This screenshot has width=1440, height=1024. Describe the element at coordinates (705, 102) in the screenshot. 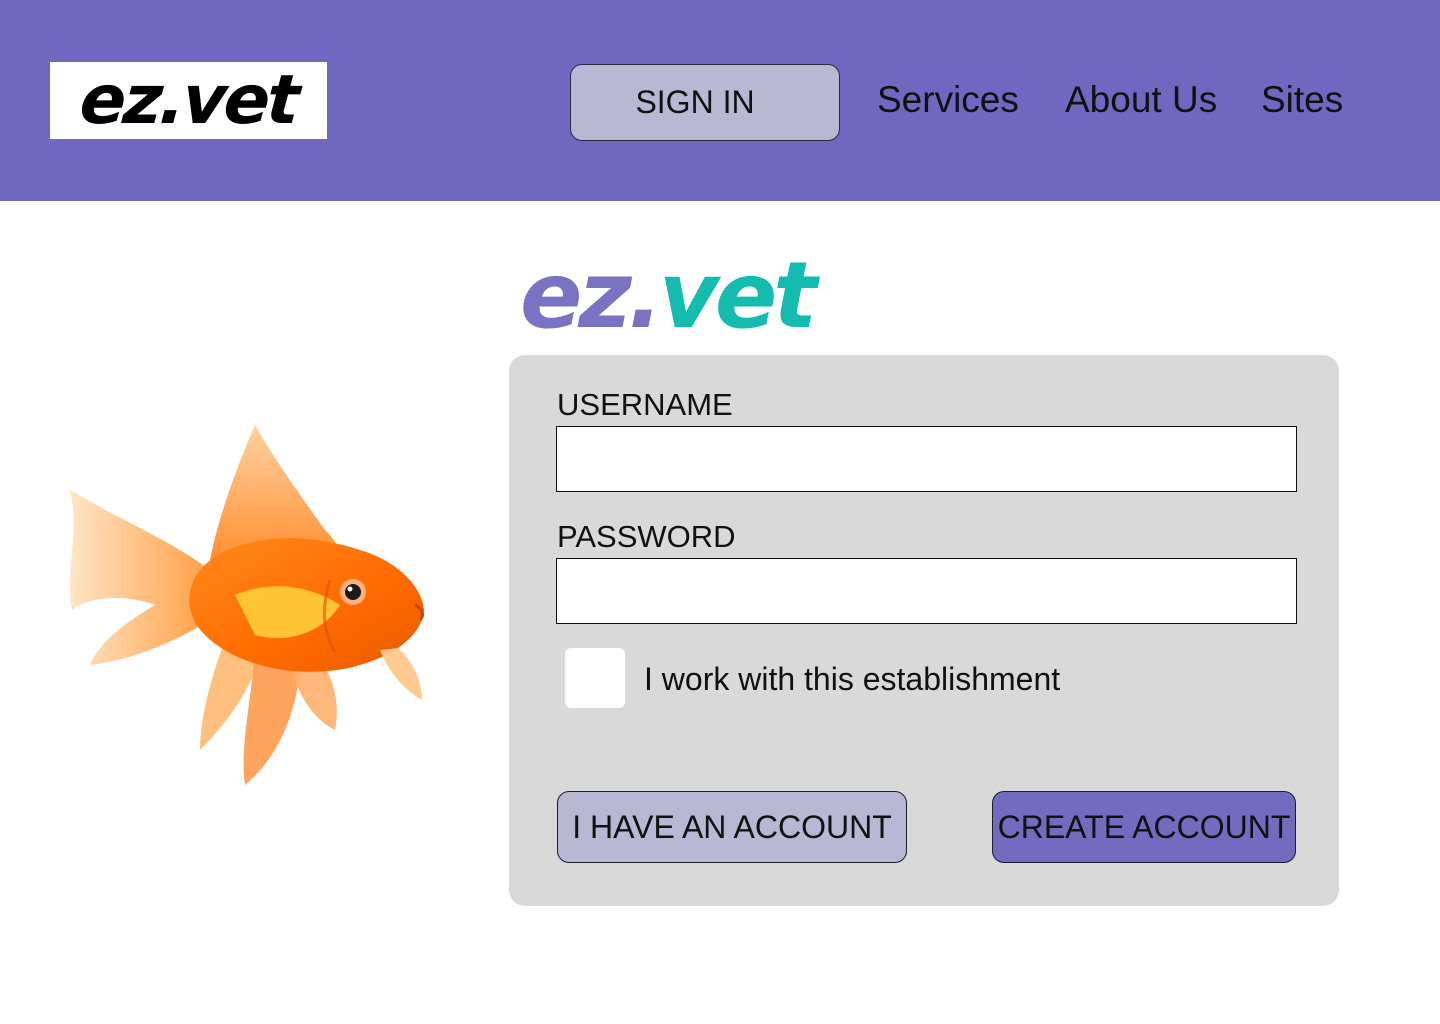

I see `sign-in-button: SIGN IN` at that location.